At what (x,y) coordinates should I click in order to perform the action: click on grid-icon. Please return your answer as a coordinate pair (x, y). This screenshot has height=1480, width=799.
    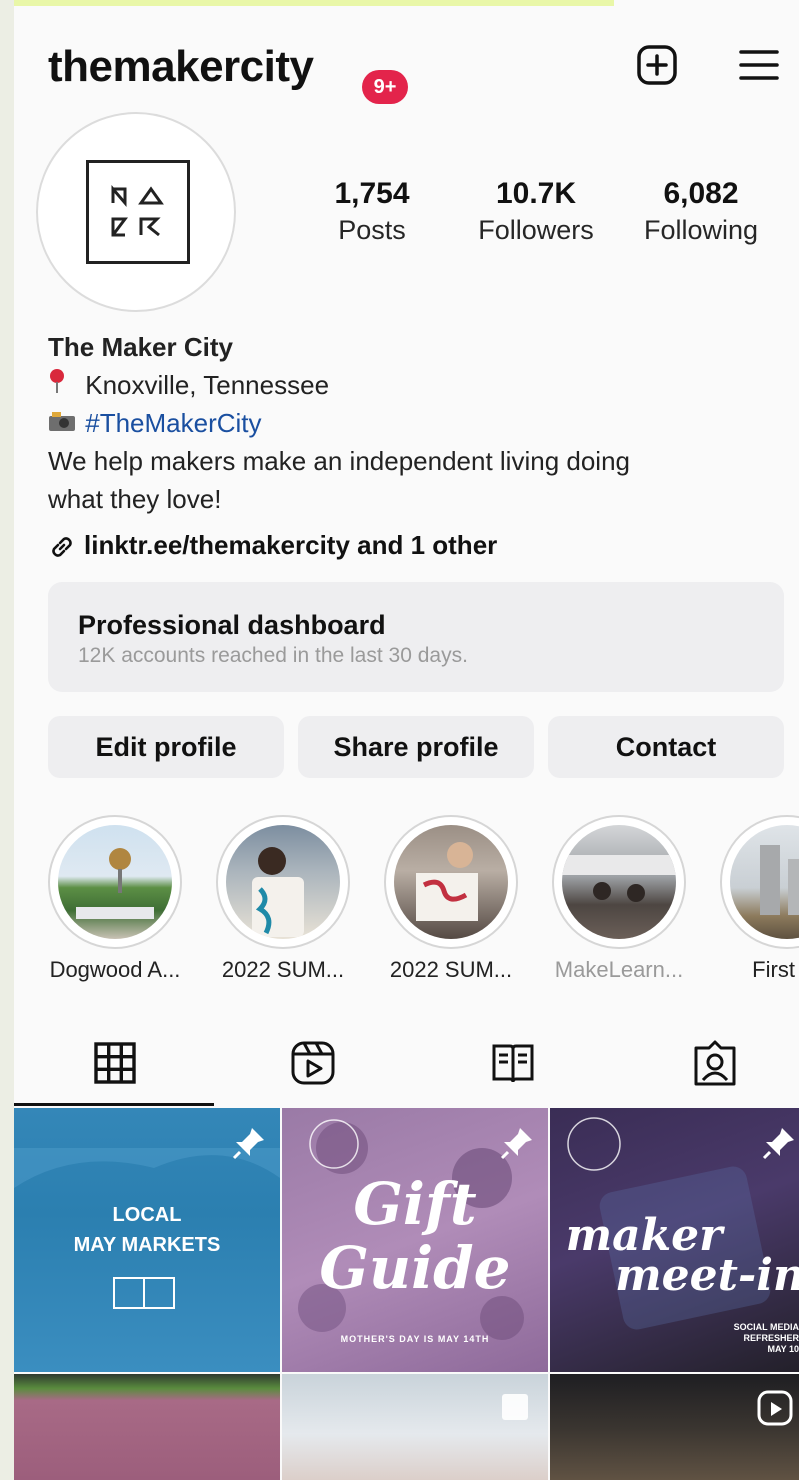
    Looking at the image, I should click on (115, 1063).